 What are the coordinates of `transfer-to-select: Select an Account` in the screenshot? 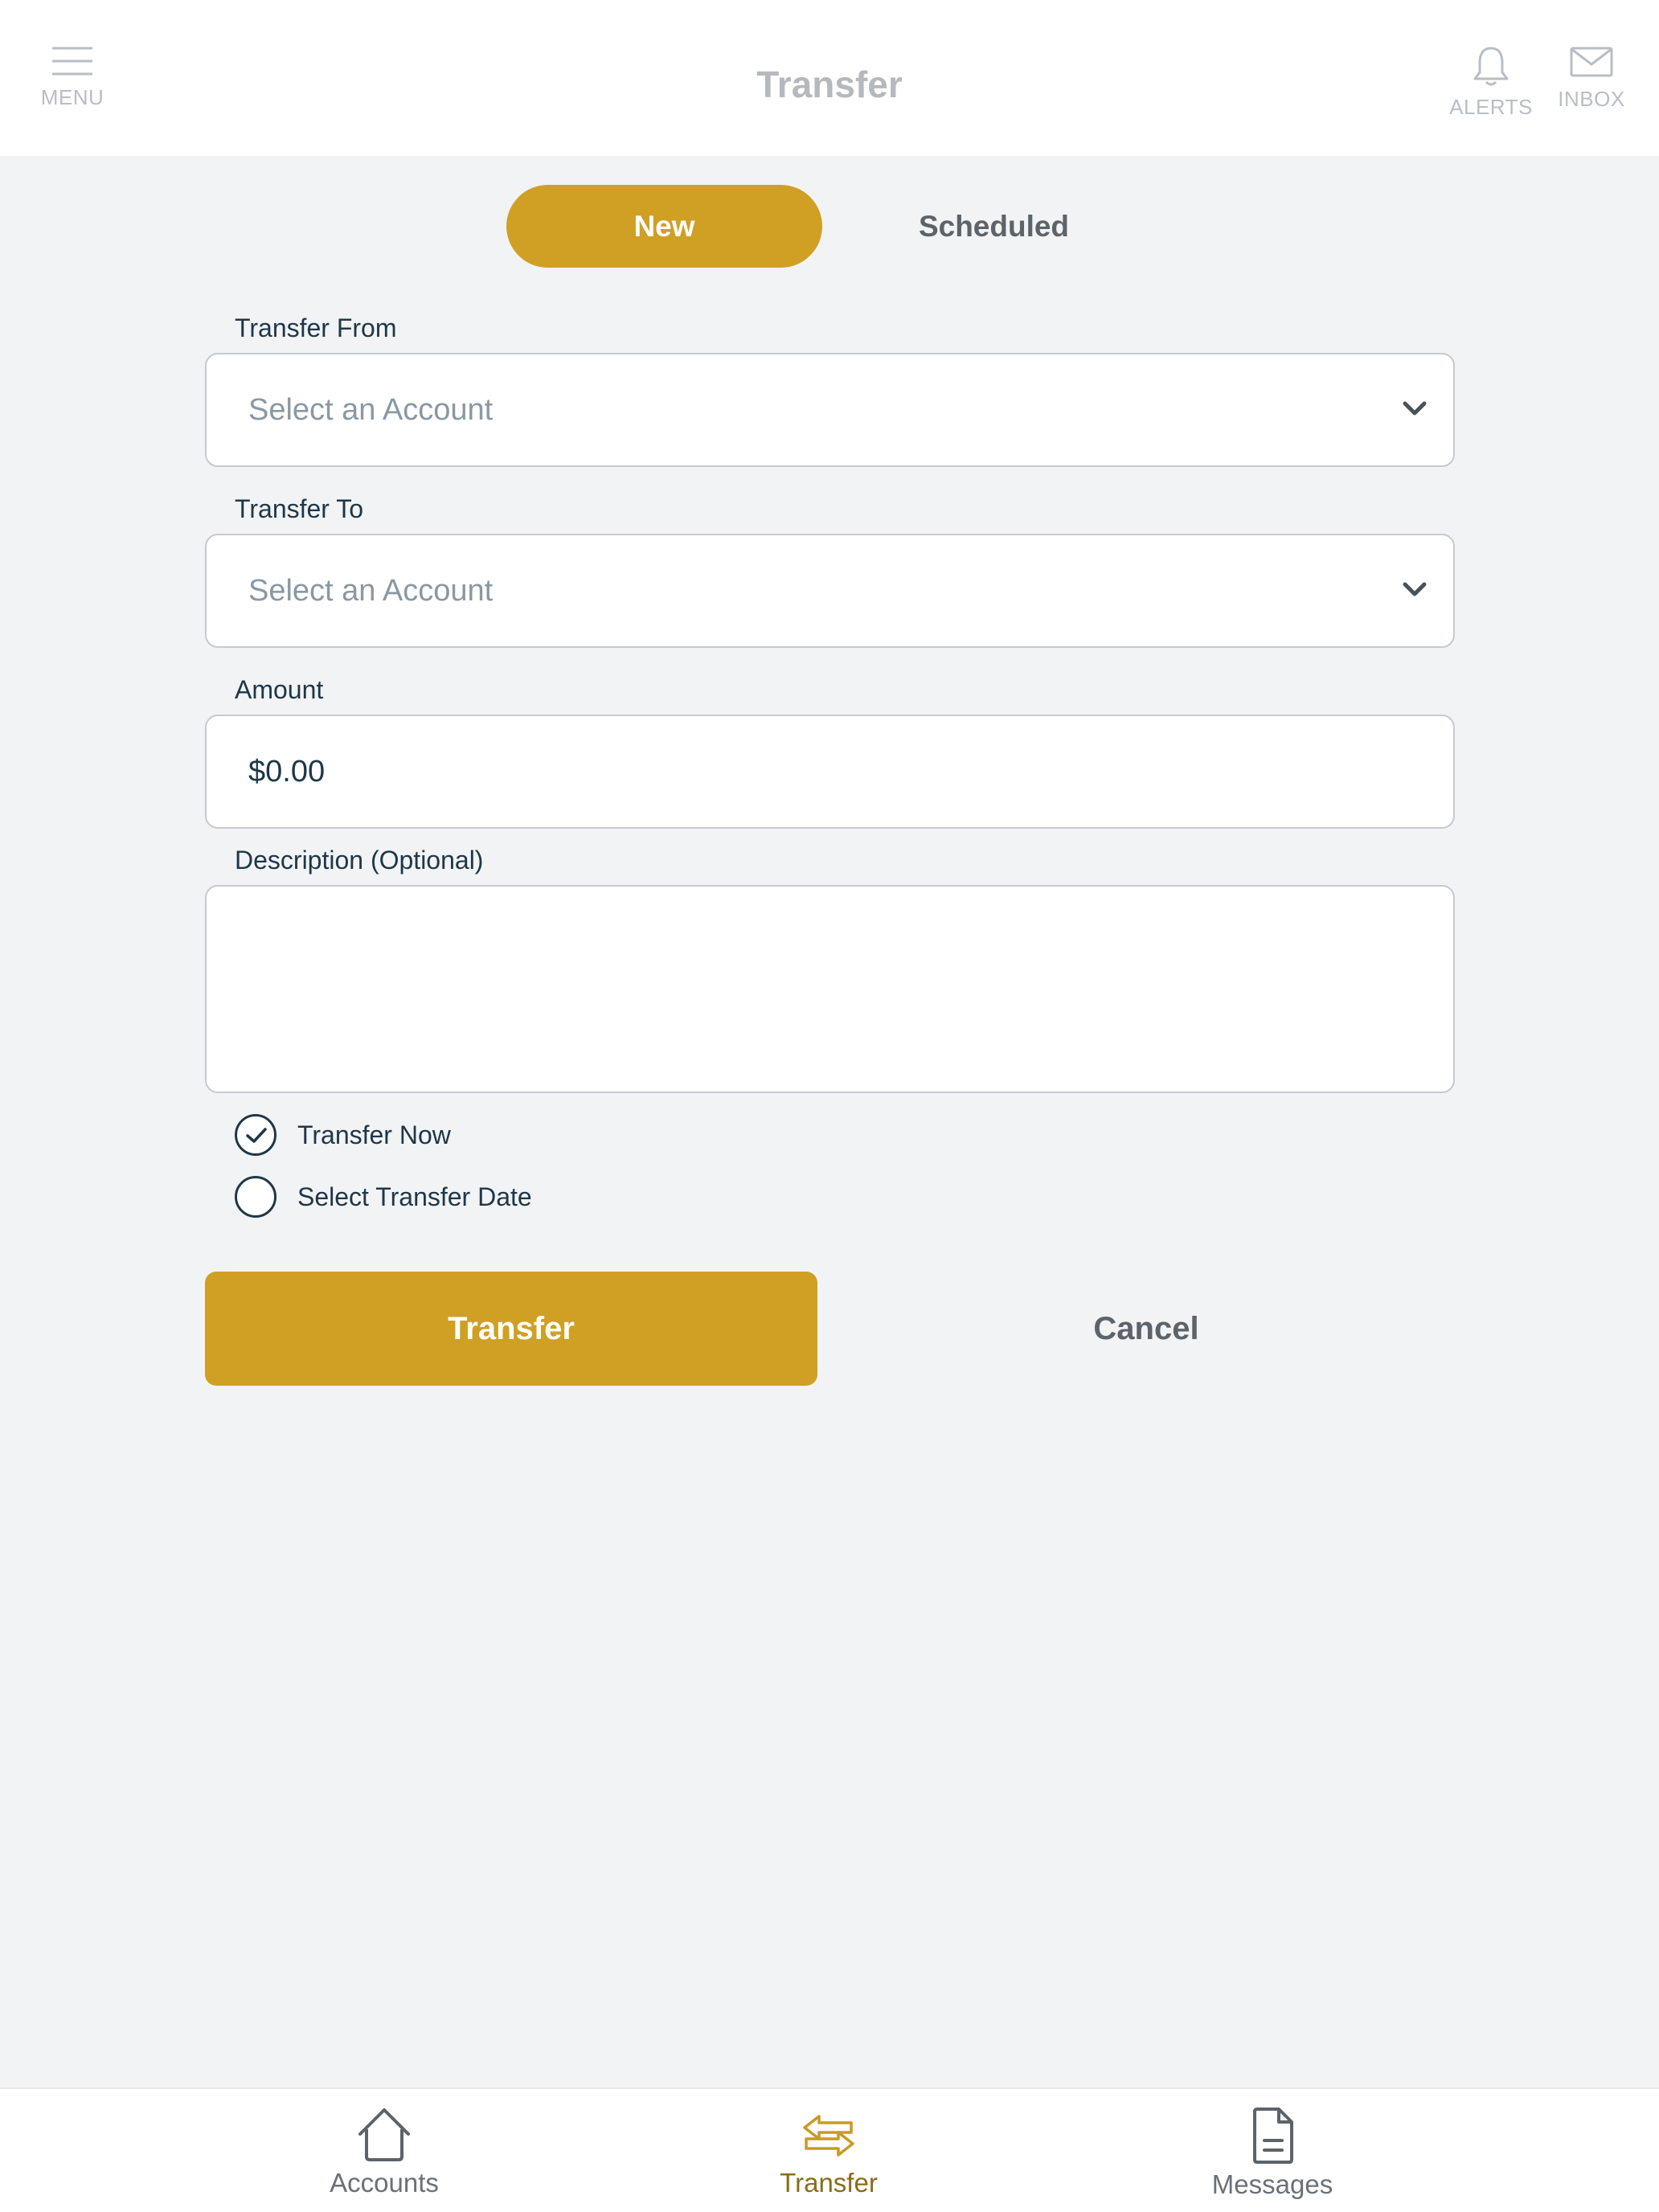 It's located at (830, 591).